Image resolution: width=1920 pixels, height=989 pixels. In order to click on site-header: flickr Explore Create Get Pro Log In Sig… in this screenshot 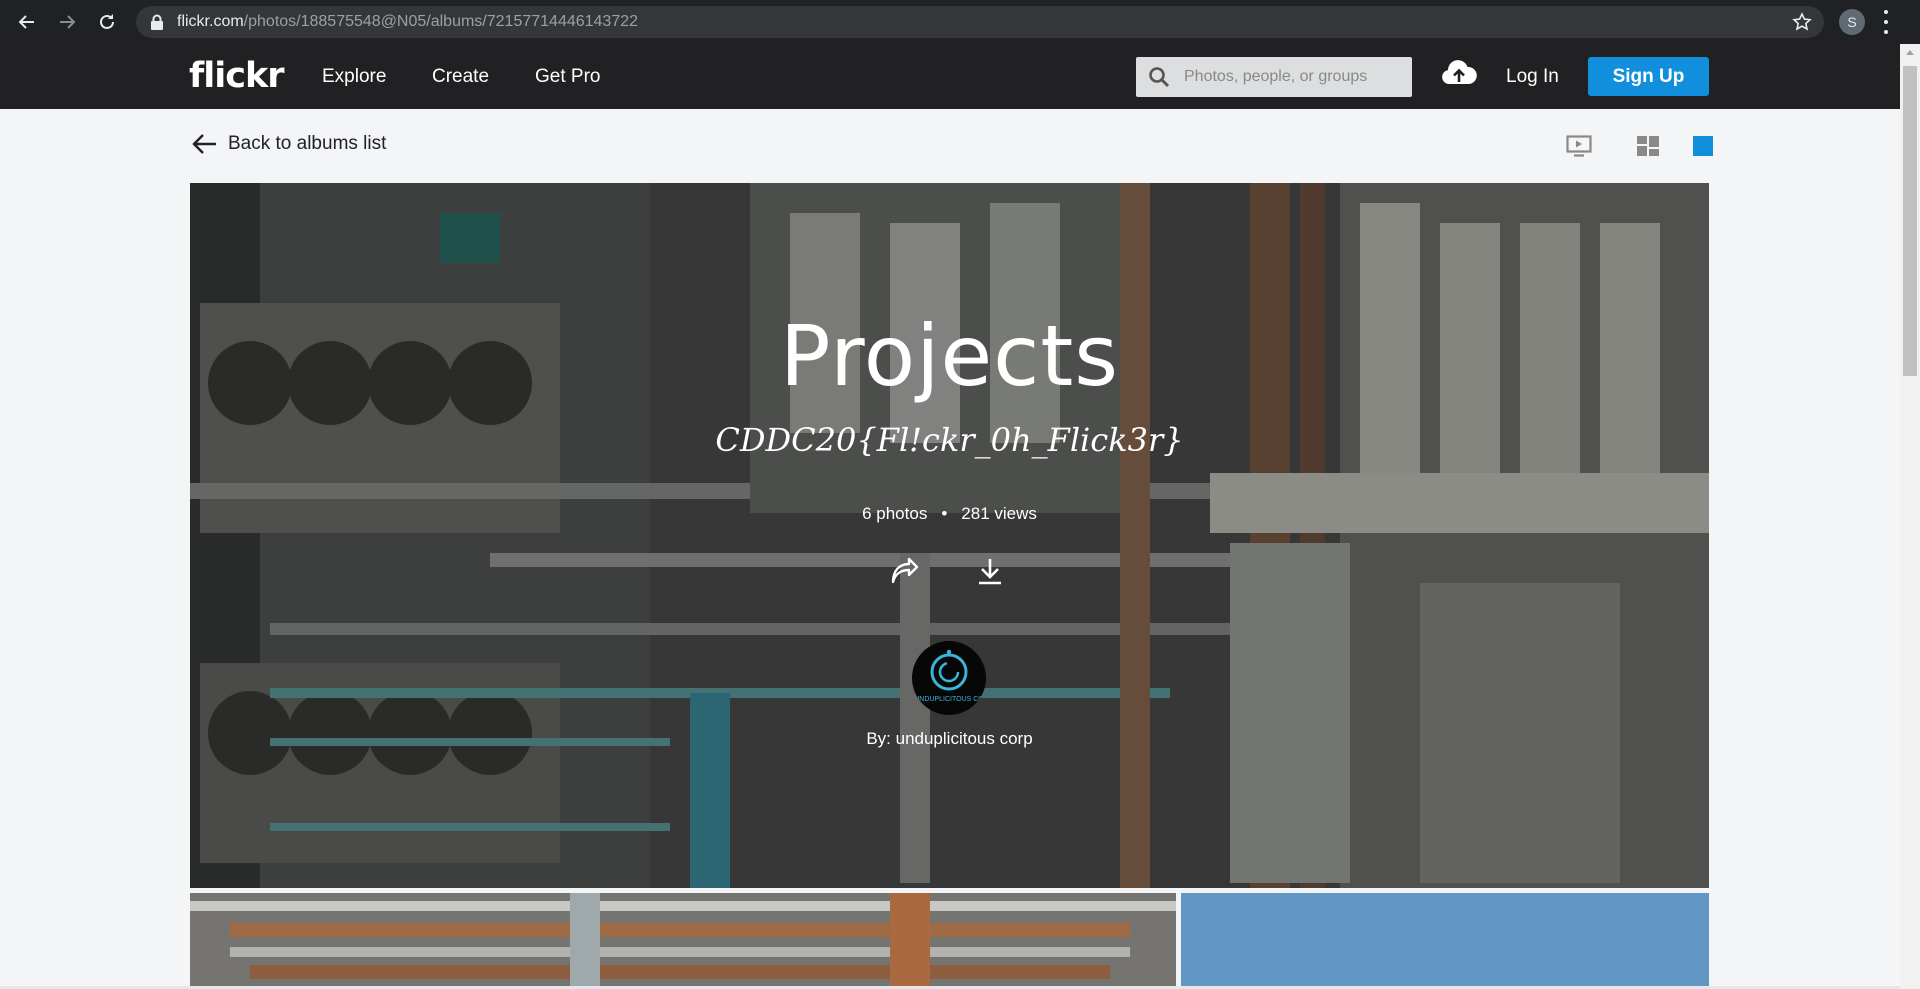, I will do `click(950, 76)`.